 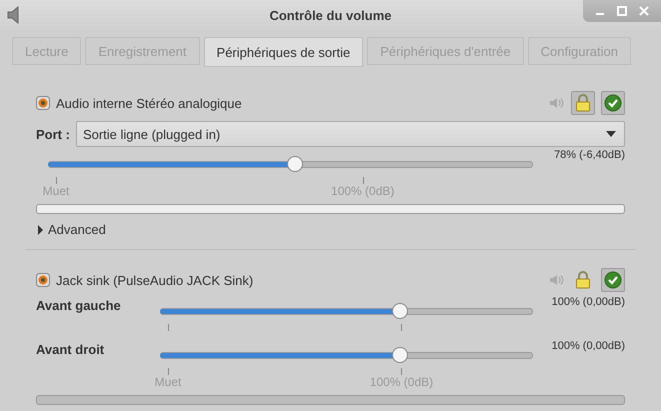 I want to click on channel-label: Avant droit, so click(x=71, y=349).